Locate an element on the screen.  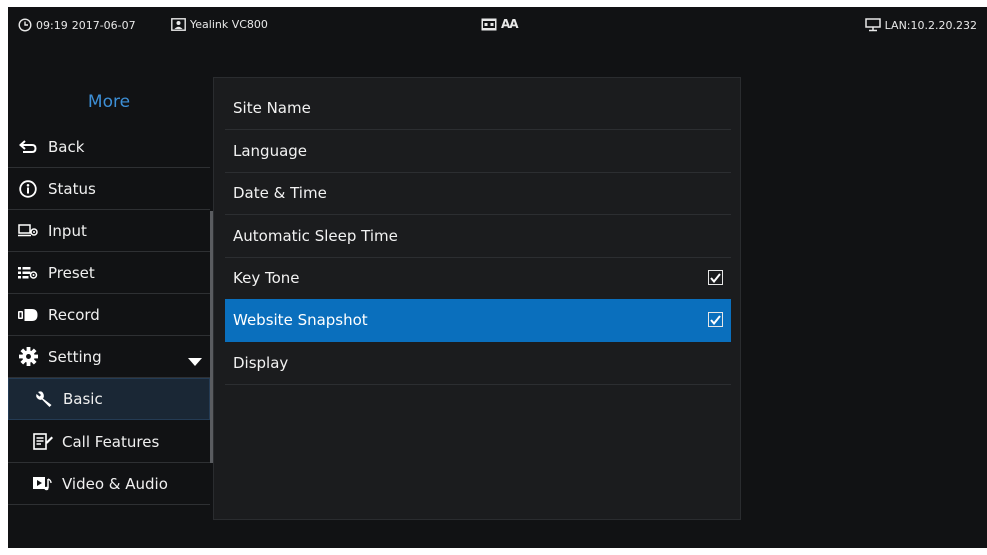
list-item-key-tone: Key Tone is located at coordinates (478, 278).